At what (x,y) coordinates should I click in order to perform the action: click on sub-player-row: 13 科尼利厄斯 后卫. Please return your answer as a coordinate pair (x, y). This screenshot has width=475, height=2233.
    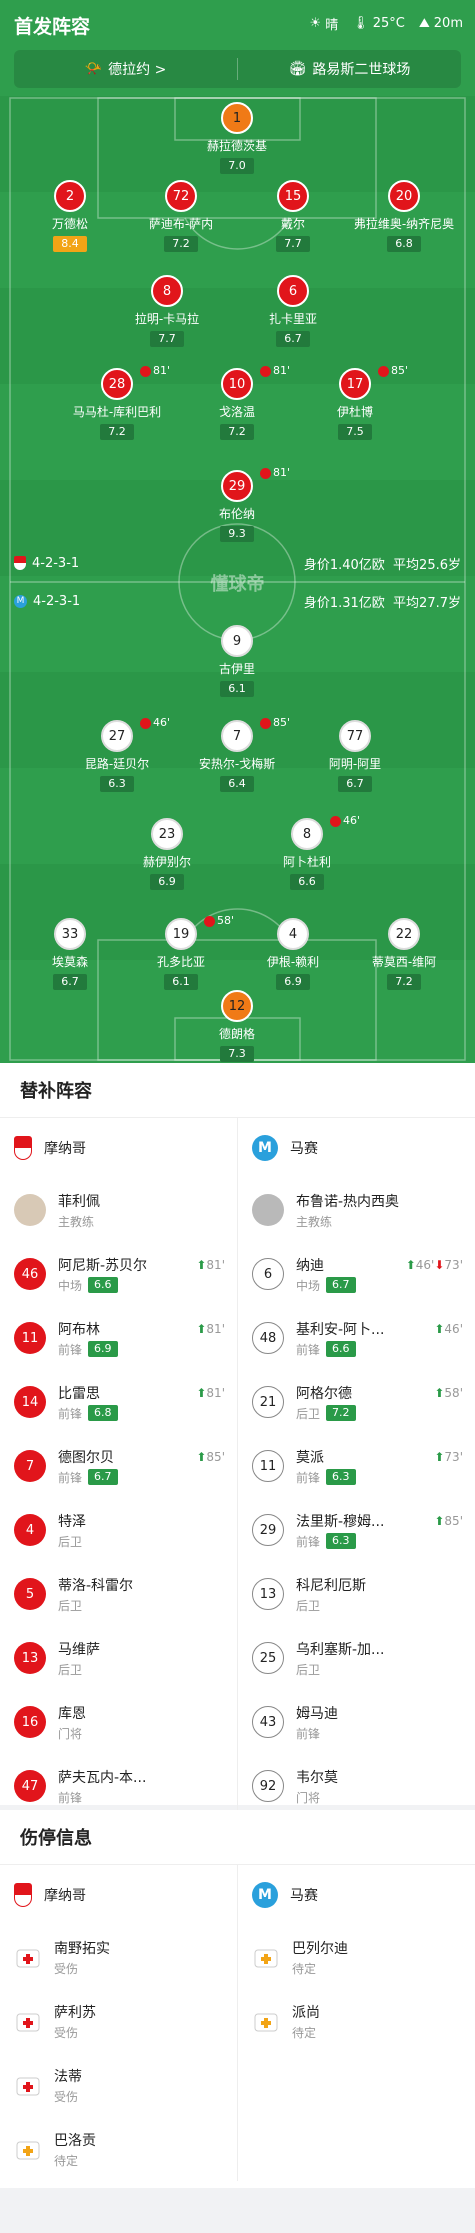
    Looking at the image, I should click on (356, 1594).